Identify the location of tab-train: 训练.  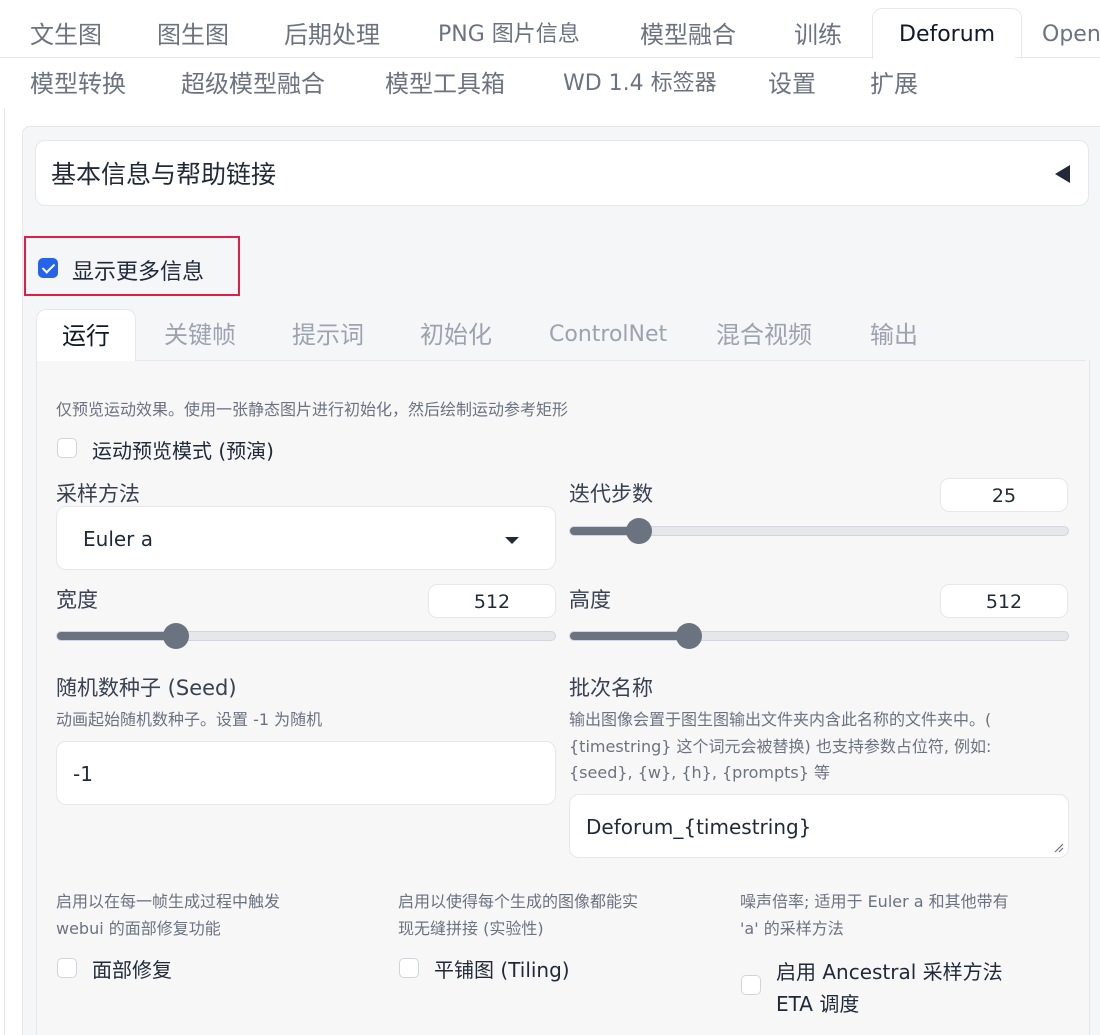
(818, 35).